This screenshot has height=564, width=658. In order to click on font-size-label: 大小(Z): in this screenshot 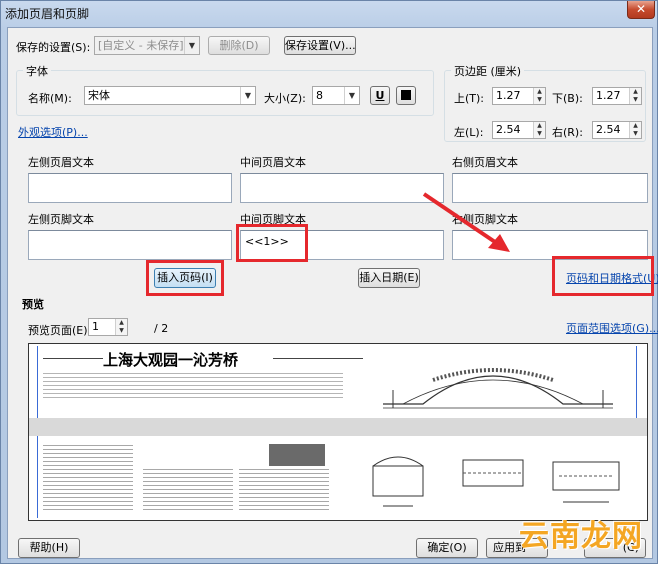, I will do `click(285, 98)`.